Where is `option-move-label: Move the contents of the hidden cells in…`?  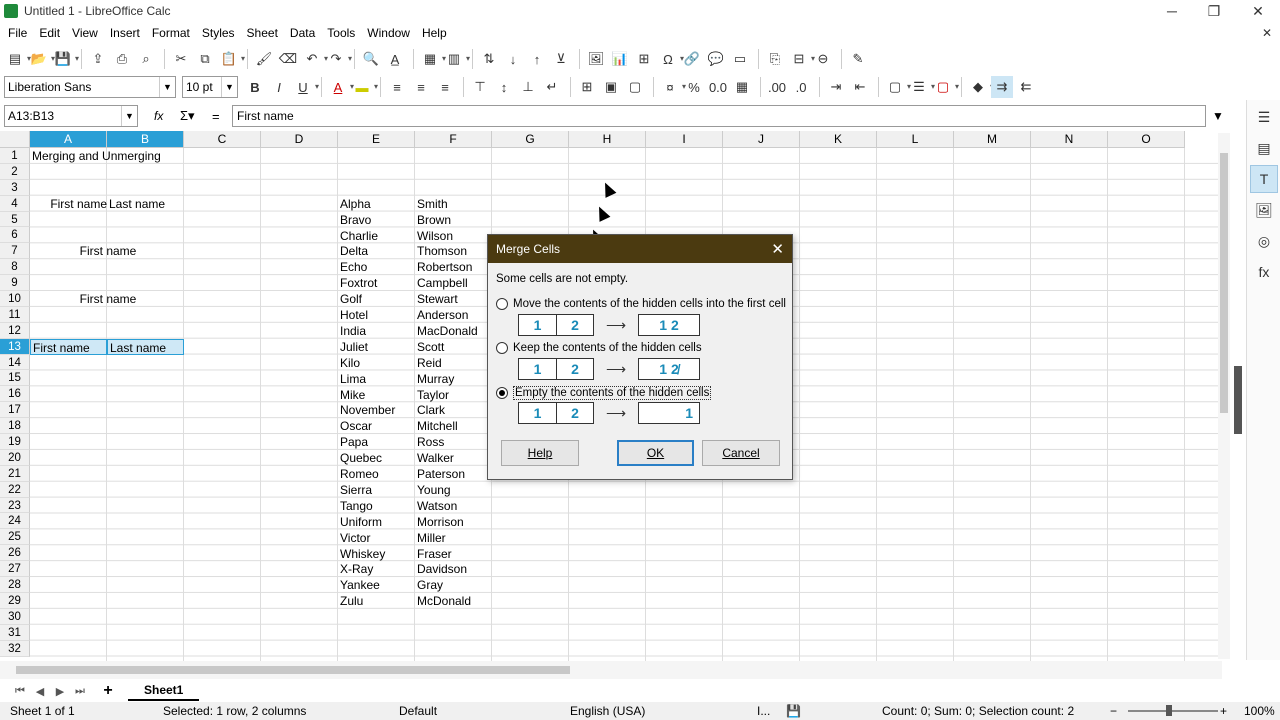
option-move-label: Move the contents of the hidden cells in… is located at coordinates (649, 304).